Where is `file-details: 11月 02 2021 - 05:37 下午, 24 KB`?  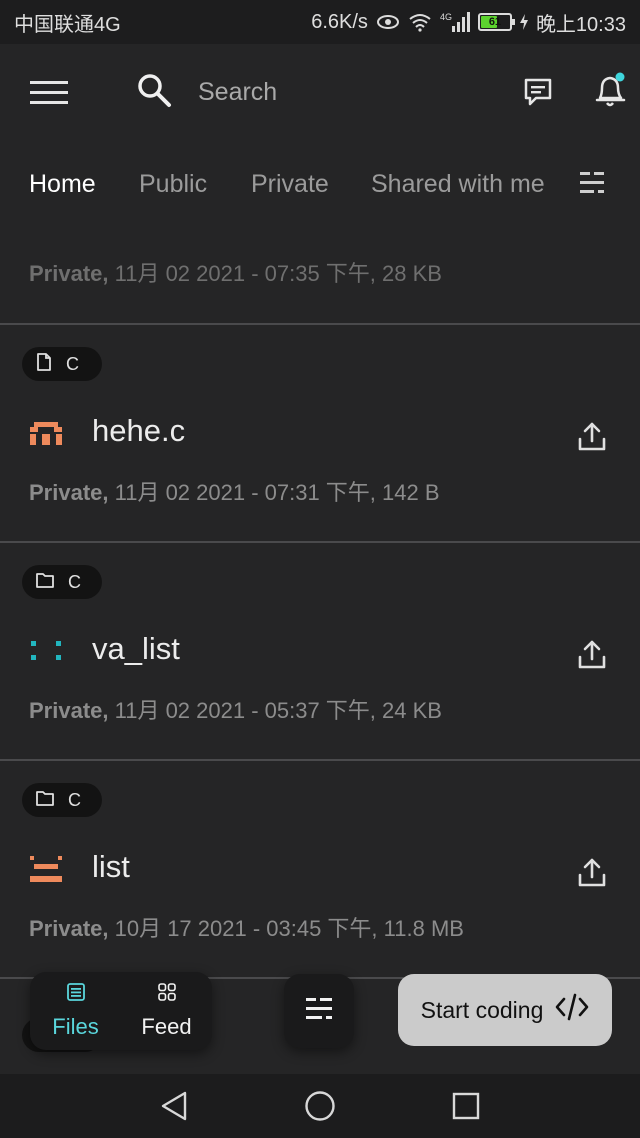
file-details: 11月 02 2021 - 05:37 下午, 24 KB is located at coordinates (275, 710).